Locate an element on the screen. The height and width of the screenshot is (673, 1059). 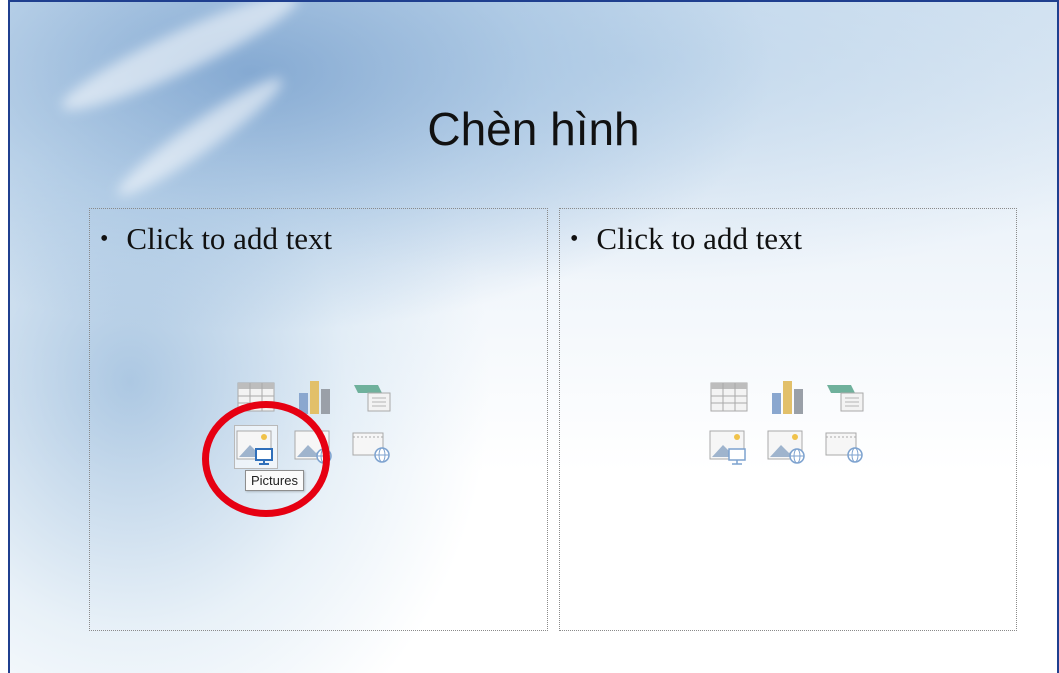
pictures-icon is located at coordinates (727, 447).